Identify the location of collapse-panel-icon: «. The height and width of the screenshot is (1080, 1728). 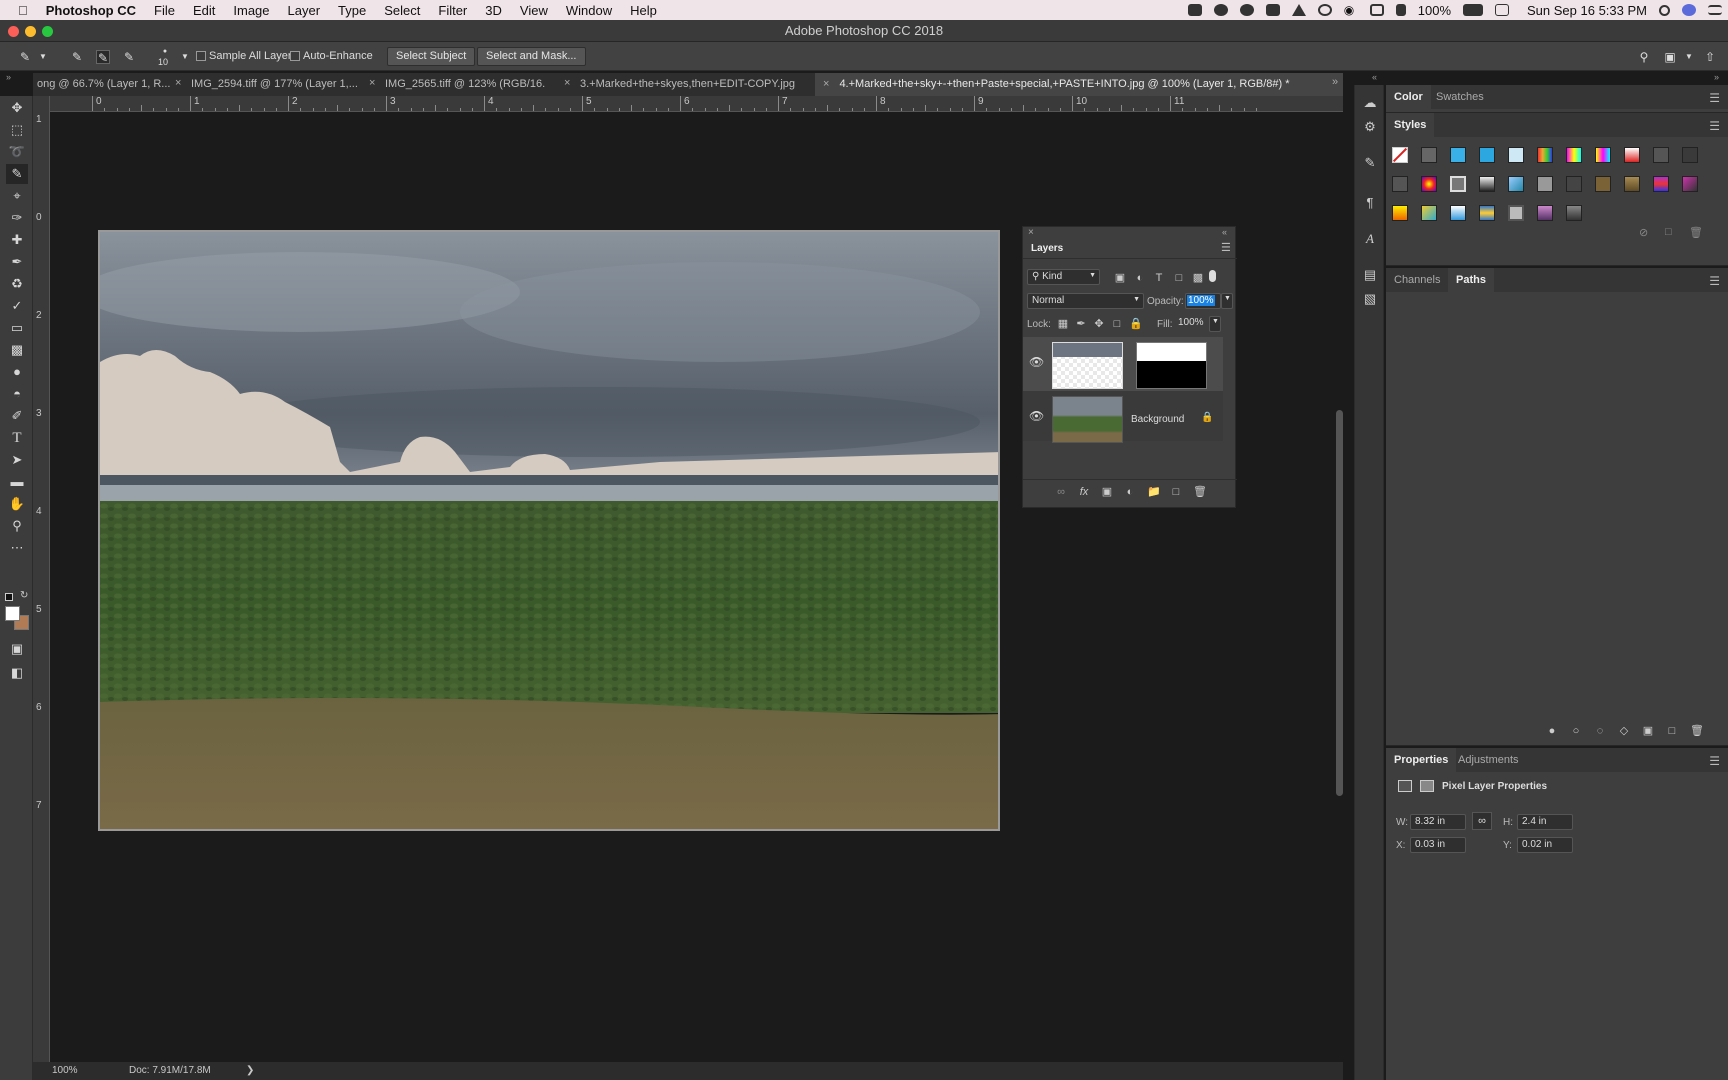
(1224, 232).